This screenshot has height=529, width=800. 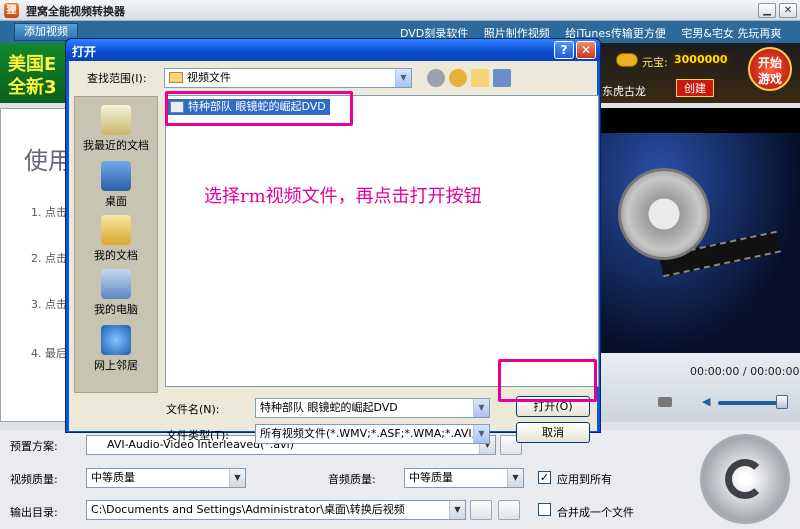 What do you see at coordinates (700, 73) in the screenshot?
I see `ad-banner-right: 元宝: 3000000 东虎古龙 创建 开始 游戏` at bounding box center [700, 73].